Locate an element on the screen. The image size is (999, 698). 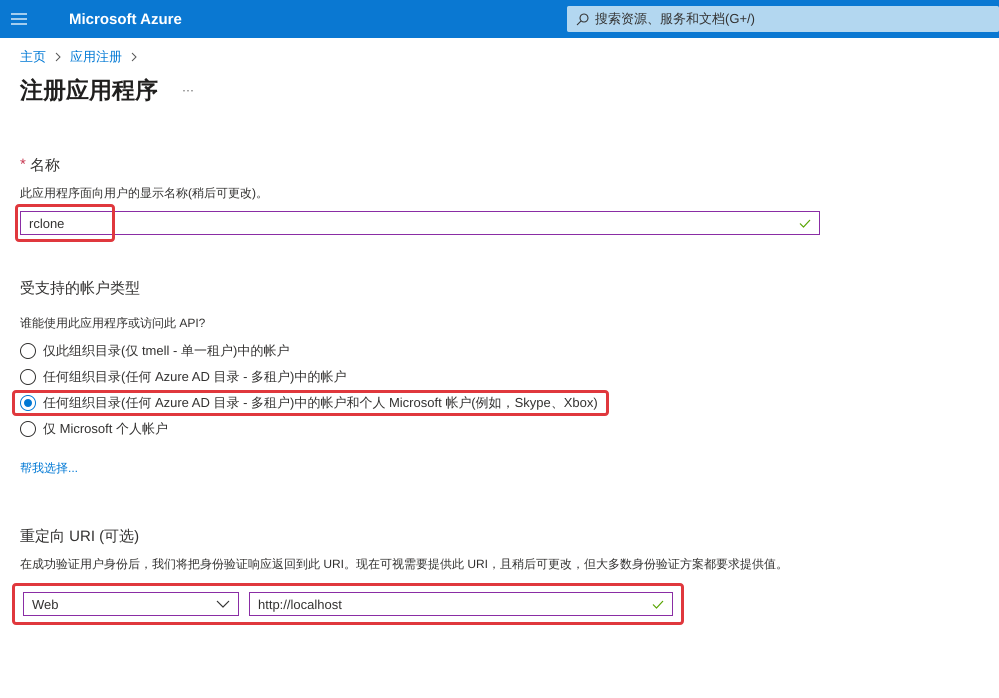
option-label: 任何组织目录(任何 Azure AD 目录 - 多租户)中的帐户 is located at coordinates (194, 377).